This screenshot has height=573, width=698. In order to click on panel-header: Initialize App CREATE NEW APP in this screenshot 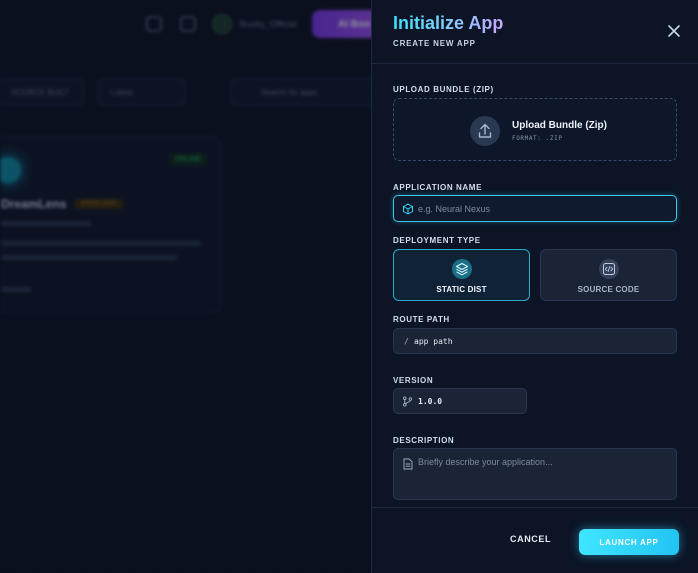, I will do `click(535, 32)`.